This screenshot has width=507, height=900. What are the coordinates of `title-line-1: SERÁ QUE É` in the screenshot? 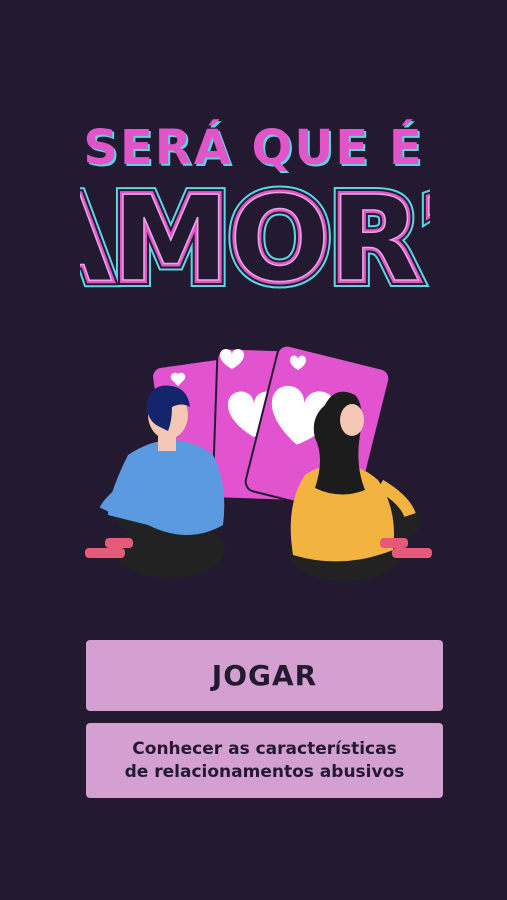 It's located at (253, 148).